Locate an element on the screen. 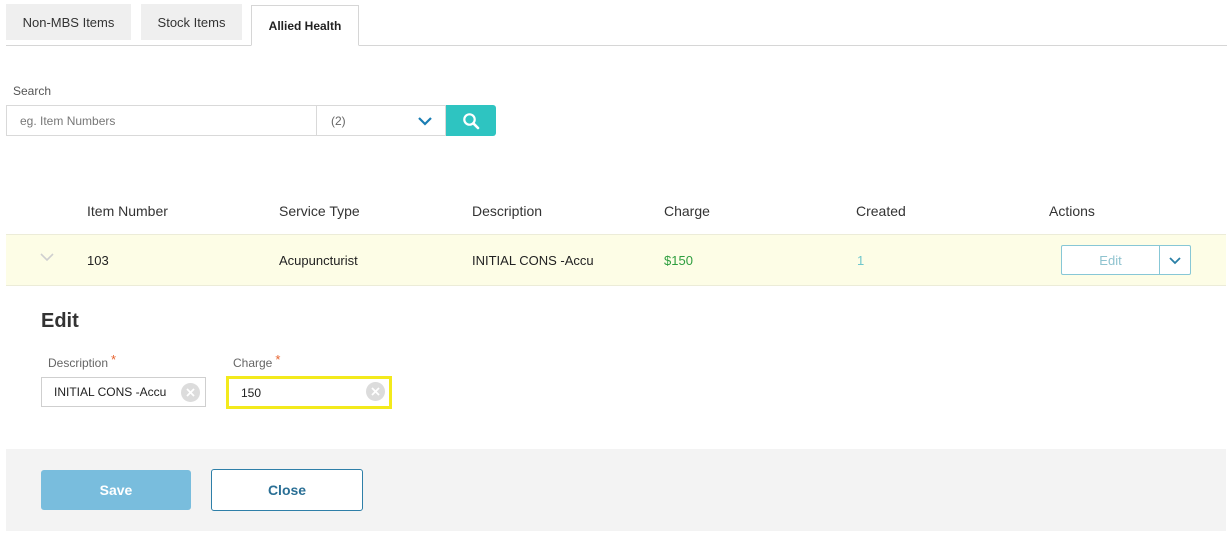 The height and width of the screenshot is (537, 1232). cell-service-type: Acupuncturist is located at coordinates (318, 260).